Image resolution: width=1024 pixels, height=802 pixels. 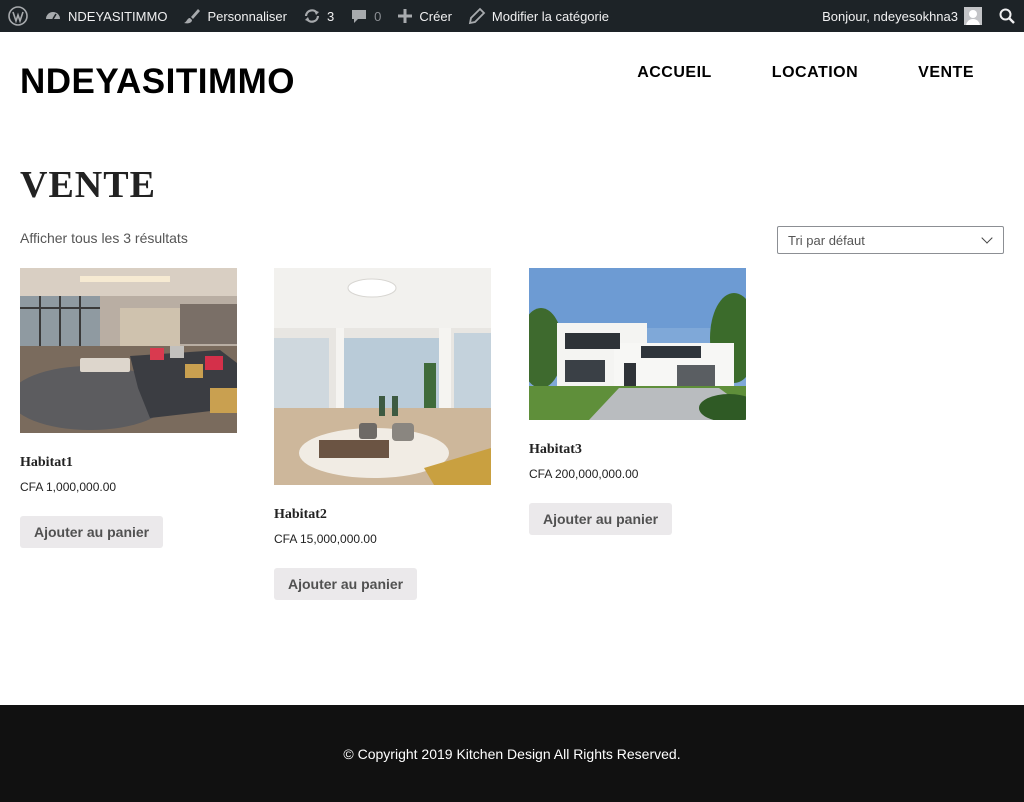 What do you see at coordinates (550, 16) in the screenshot?
I see `edit-category-label: Modifier la catégorie` at bounding box center [550, 16].